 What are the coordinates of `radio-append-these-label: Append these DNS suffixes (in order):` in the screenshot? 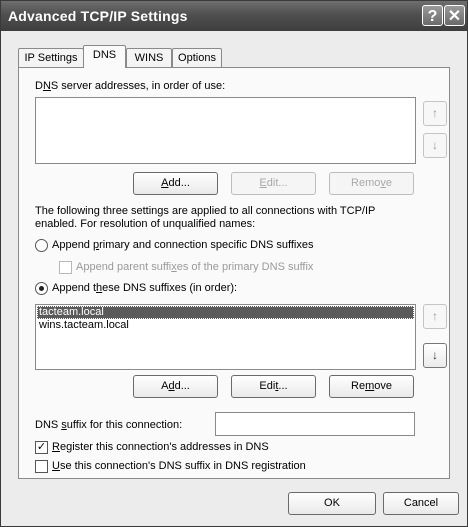 It's located at (145, 288).